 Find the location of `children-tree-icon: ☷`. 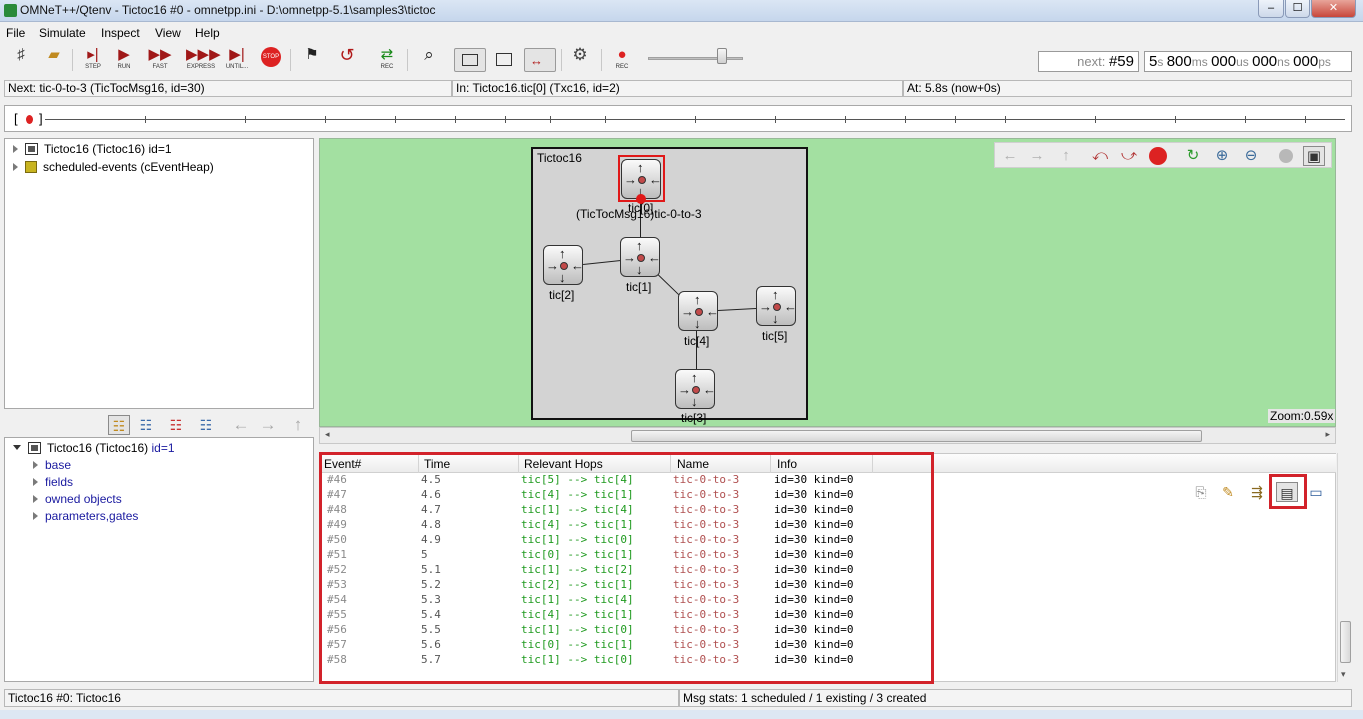

children-tree-icon: ☷ is located at coordinates (176, 425).